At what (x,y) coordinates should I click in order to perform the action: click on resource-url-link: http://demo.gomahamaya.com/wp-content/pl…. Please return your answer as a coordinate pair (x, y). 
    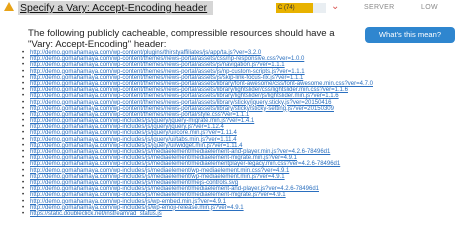
    Looking at the image, I should click on (145, 53).